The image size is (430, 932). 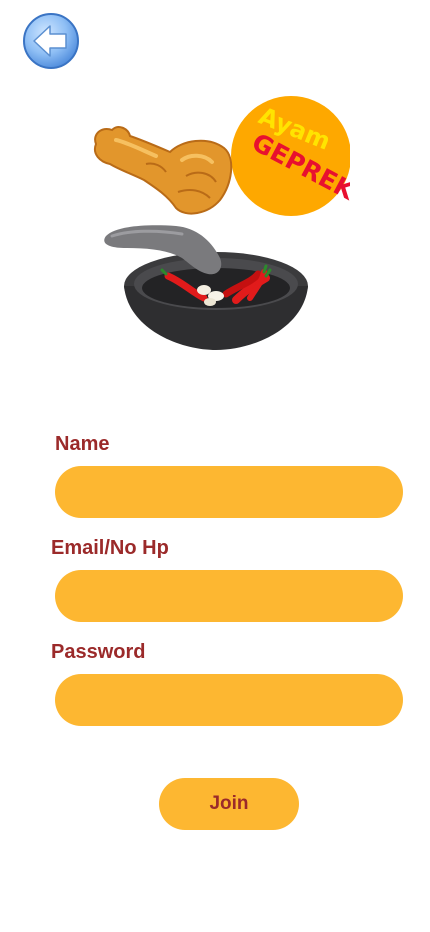 I want to click on name-label: Name, so click(x=82, y=444).